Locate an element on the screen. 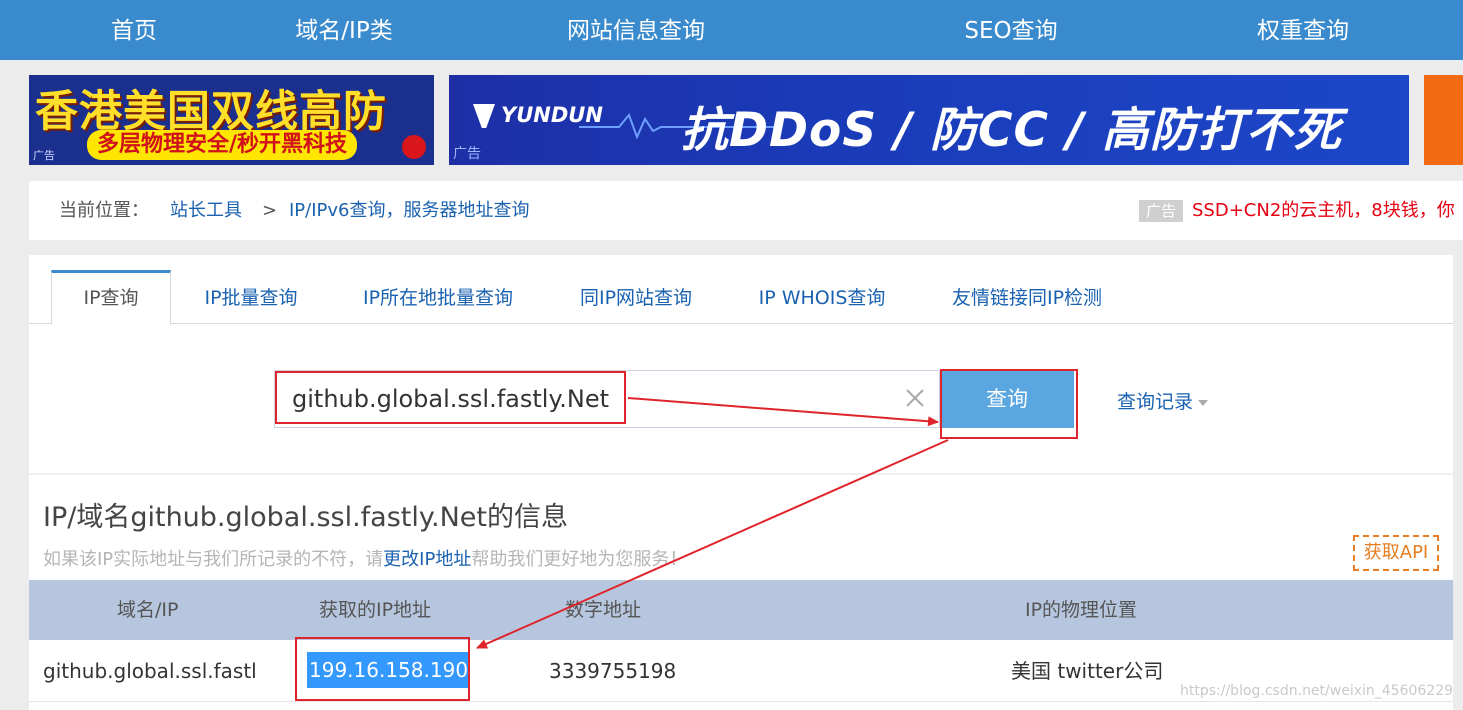 This screenshot has width=1463, height=710. tab-ip-location-batch: IP所在地批量查询 is located at coordinates (438, 297).